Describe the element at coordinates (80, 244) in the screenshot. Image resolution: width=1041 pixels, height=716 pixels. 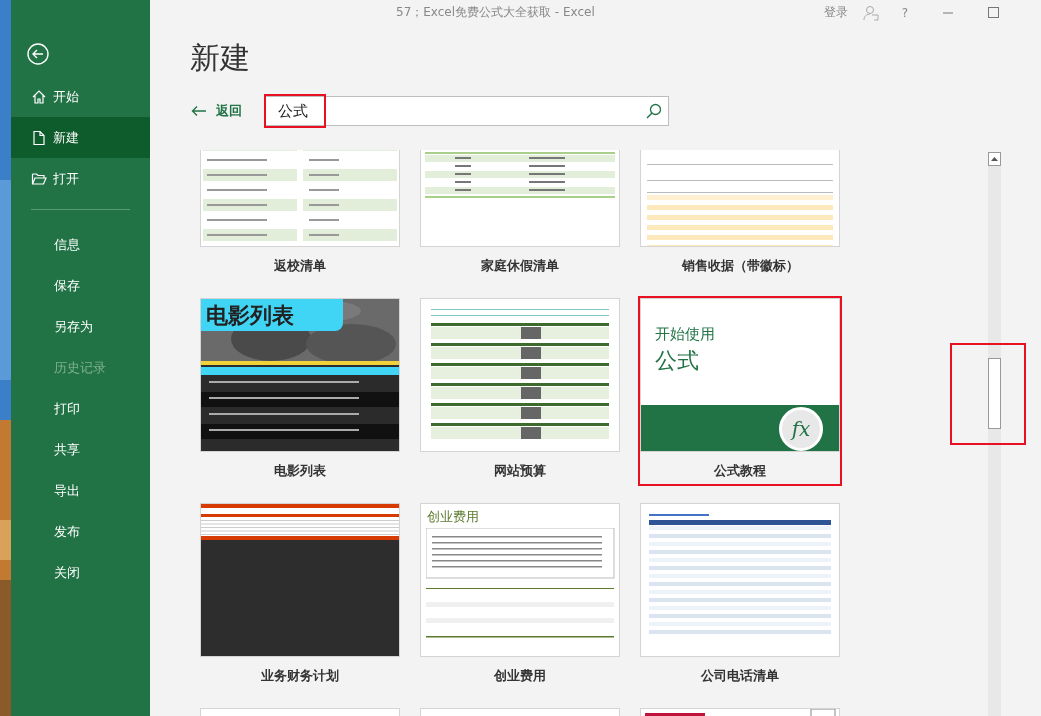
I see `sidebar-item: 信息` at that location.